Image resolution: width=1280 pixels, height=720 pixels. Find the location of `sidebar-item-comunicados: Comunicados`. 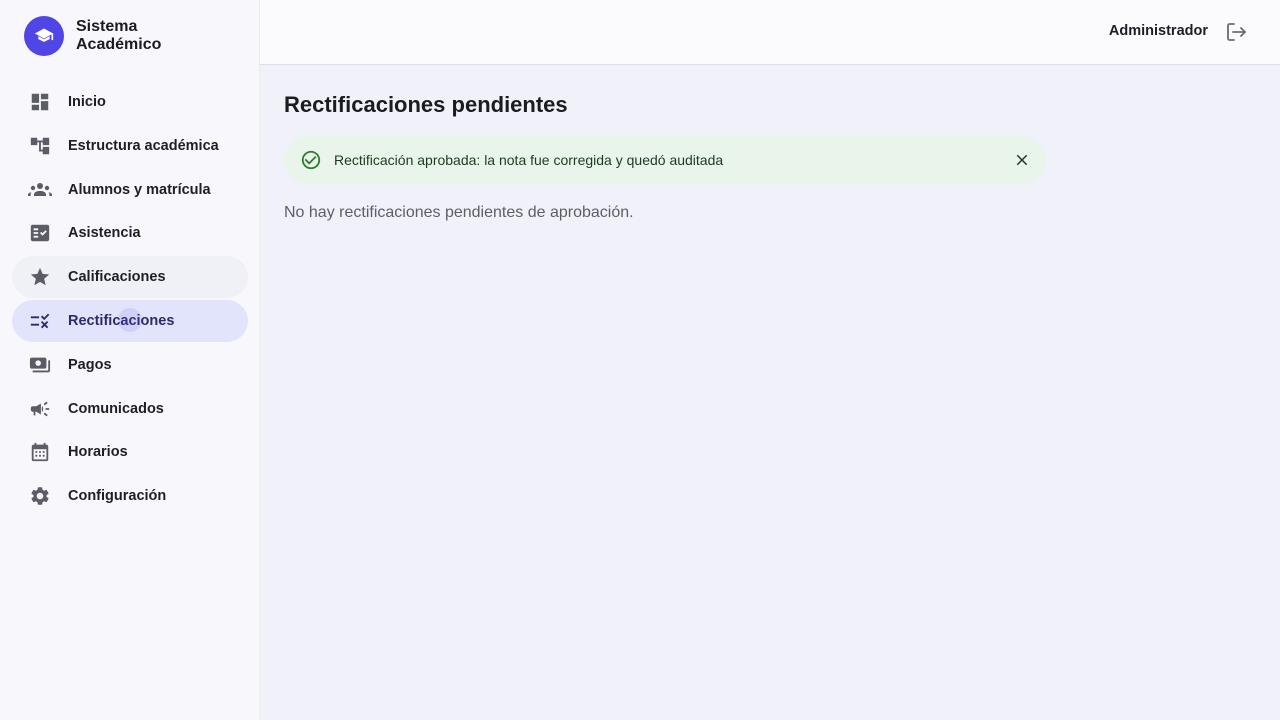

sidebar-item-comunicados: Comunicados is located at coordinates (130, 409).